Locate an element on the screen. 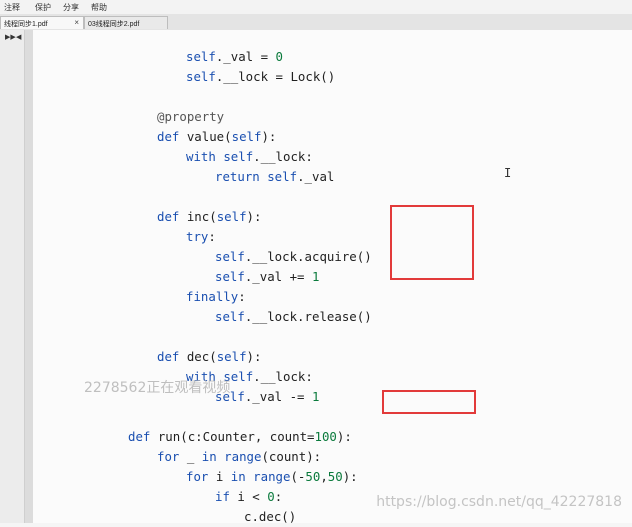 The height and width of the screenshot is (527, 632). code-line: @property is located at coordinates (190, 117).